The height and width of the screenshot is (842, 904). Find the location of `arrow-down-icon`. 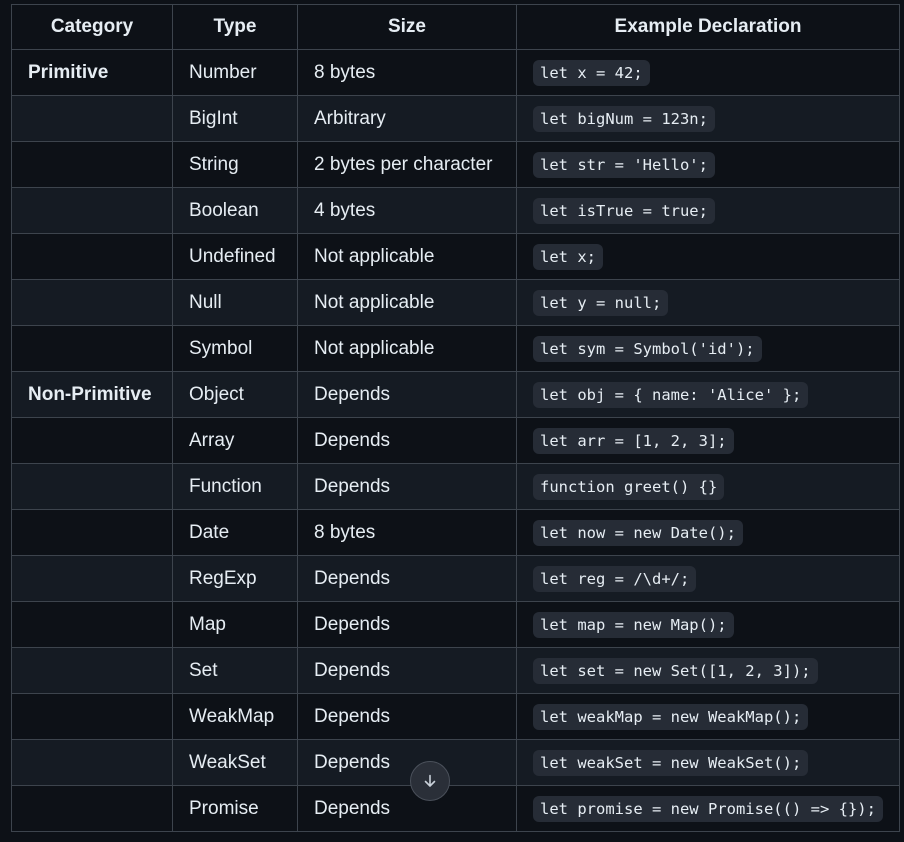

arrow-down-icon is located at coordinates (430, 780).